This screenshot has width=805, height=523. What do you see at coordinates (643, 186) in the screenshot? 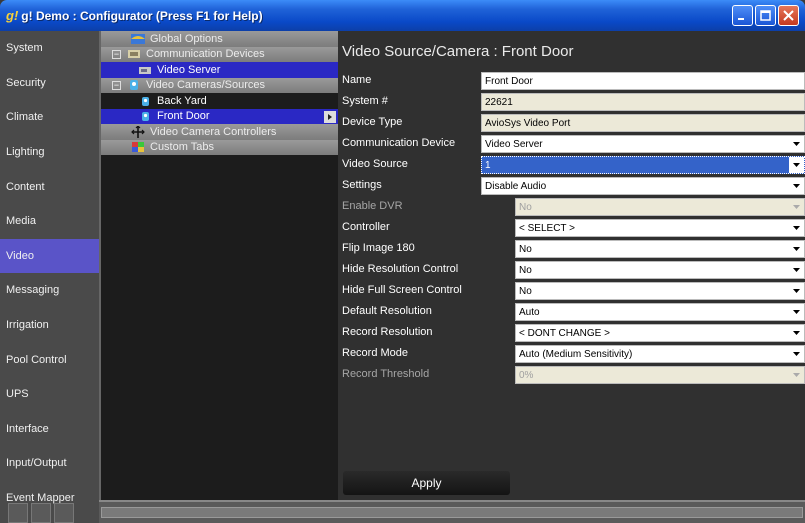
I see `settings-select: Disable Audio` at bounding box center [643, 186].